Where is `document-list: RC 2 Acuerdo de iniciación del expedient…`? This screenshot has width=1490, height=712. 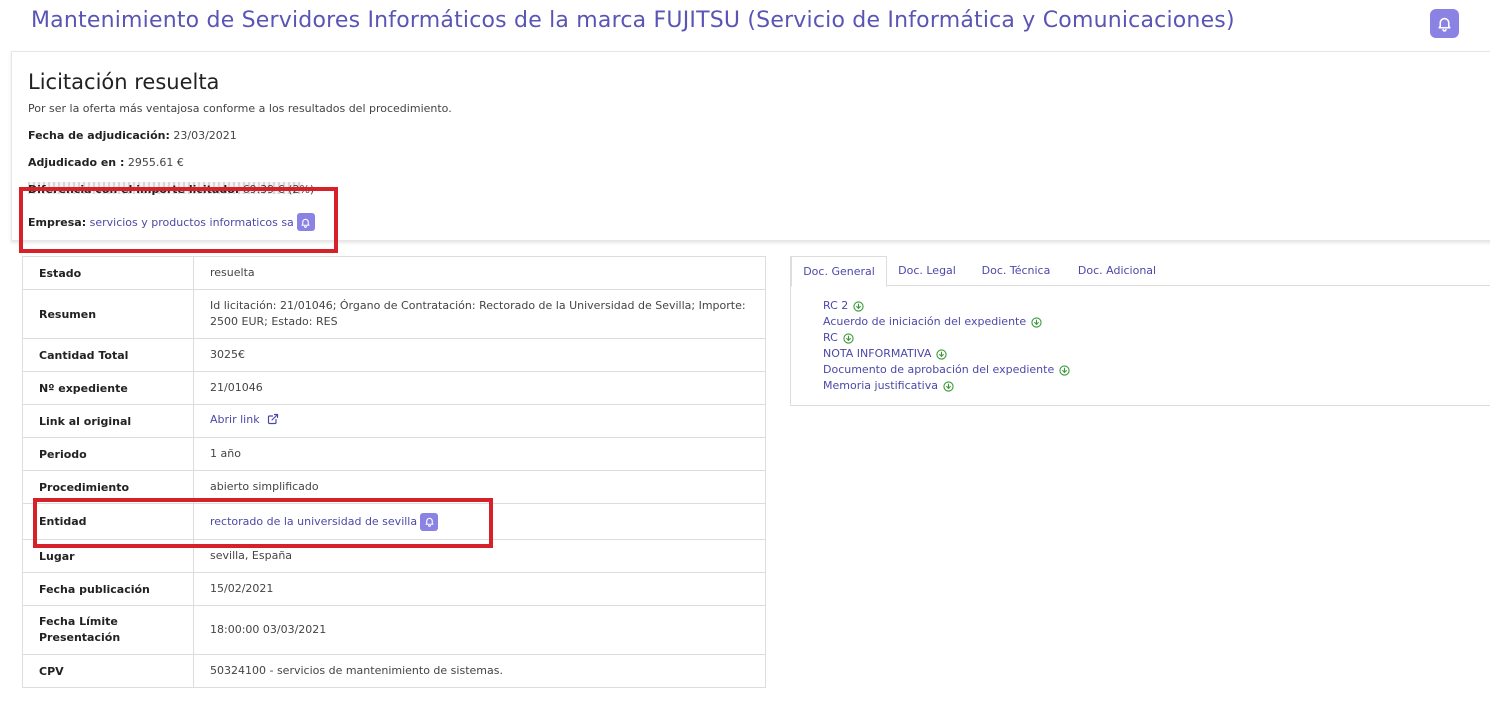
document-list: RC 2 Acuerdo de iniciación del expedient… is located at coordinates (946, 346).